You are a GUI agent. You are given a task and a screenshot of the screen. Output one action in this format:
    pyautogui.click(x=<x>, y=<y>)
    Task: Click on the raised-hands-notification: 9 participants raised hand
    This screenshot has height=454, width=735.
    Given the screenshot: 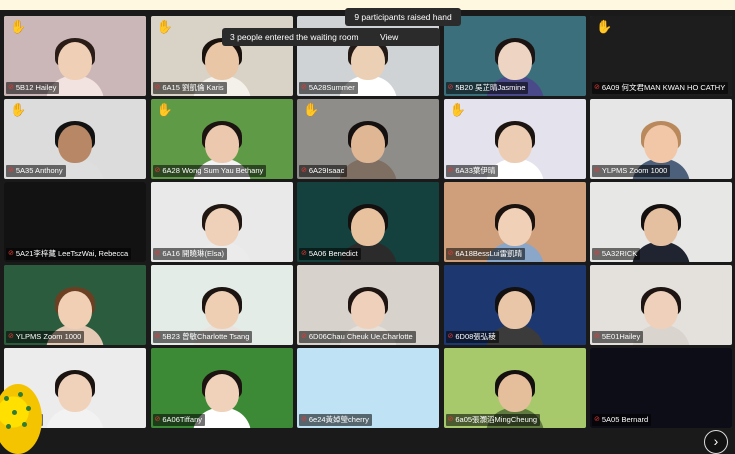 What is the action you would take?
    pyautogui.click(x=403, y=17)
    